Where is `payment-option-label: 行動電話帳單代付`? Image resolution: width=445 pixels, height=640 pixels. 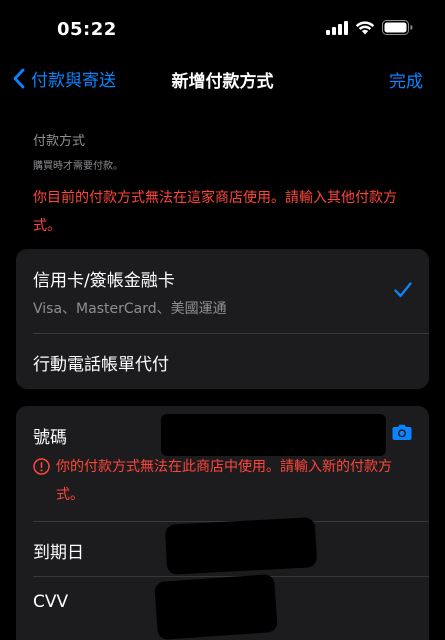
payment-option-label: 行動電話帳單代付 is located at coordinates (101, 365).